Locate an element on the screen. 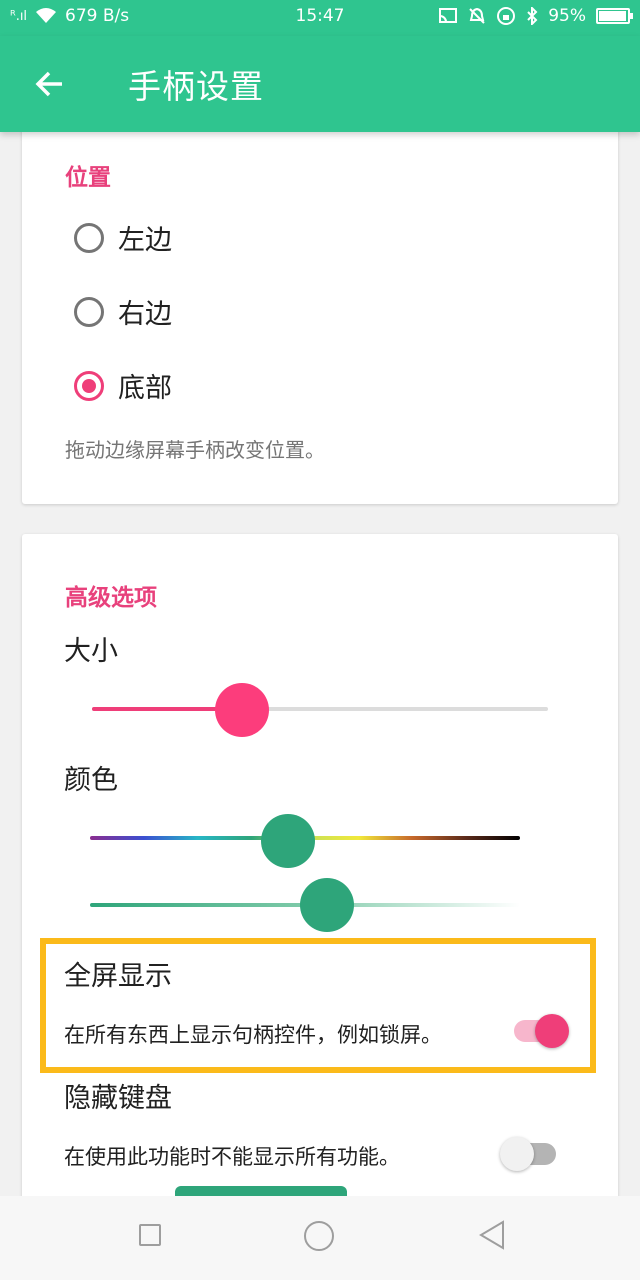  status-right: 95% is located at coordinates (535, 16).